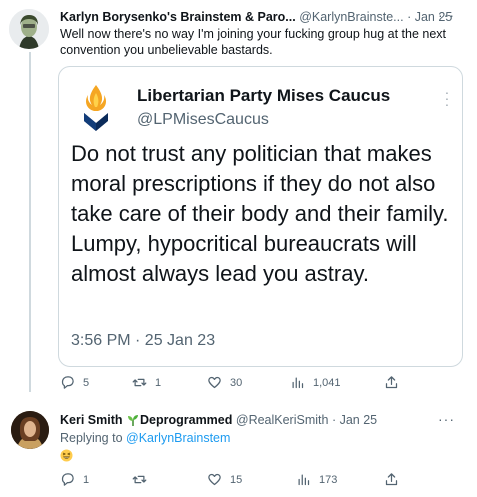 The image size is (477, 497). Describe the element at coordinates (91, 438) in the screenshot. I see `replying-prefix: Replying to` at that location.